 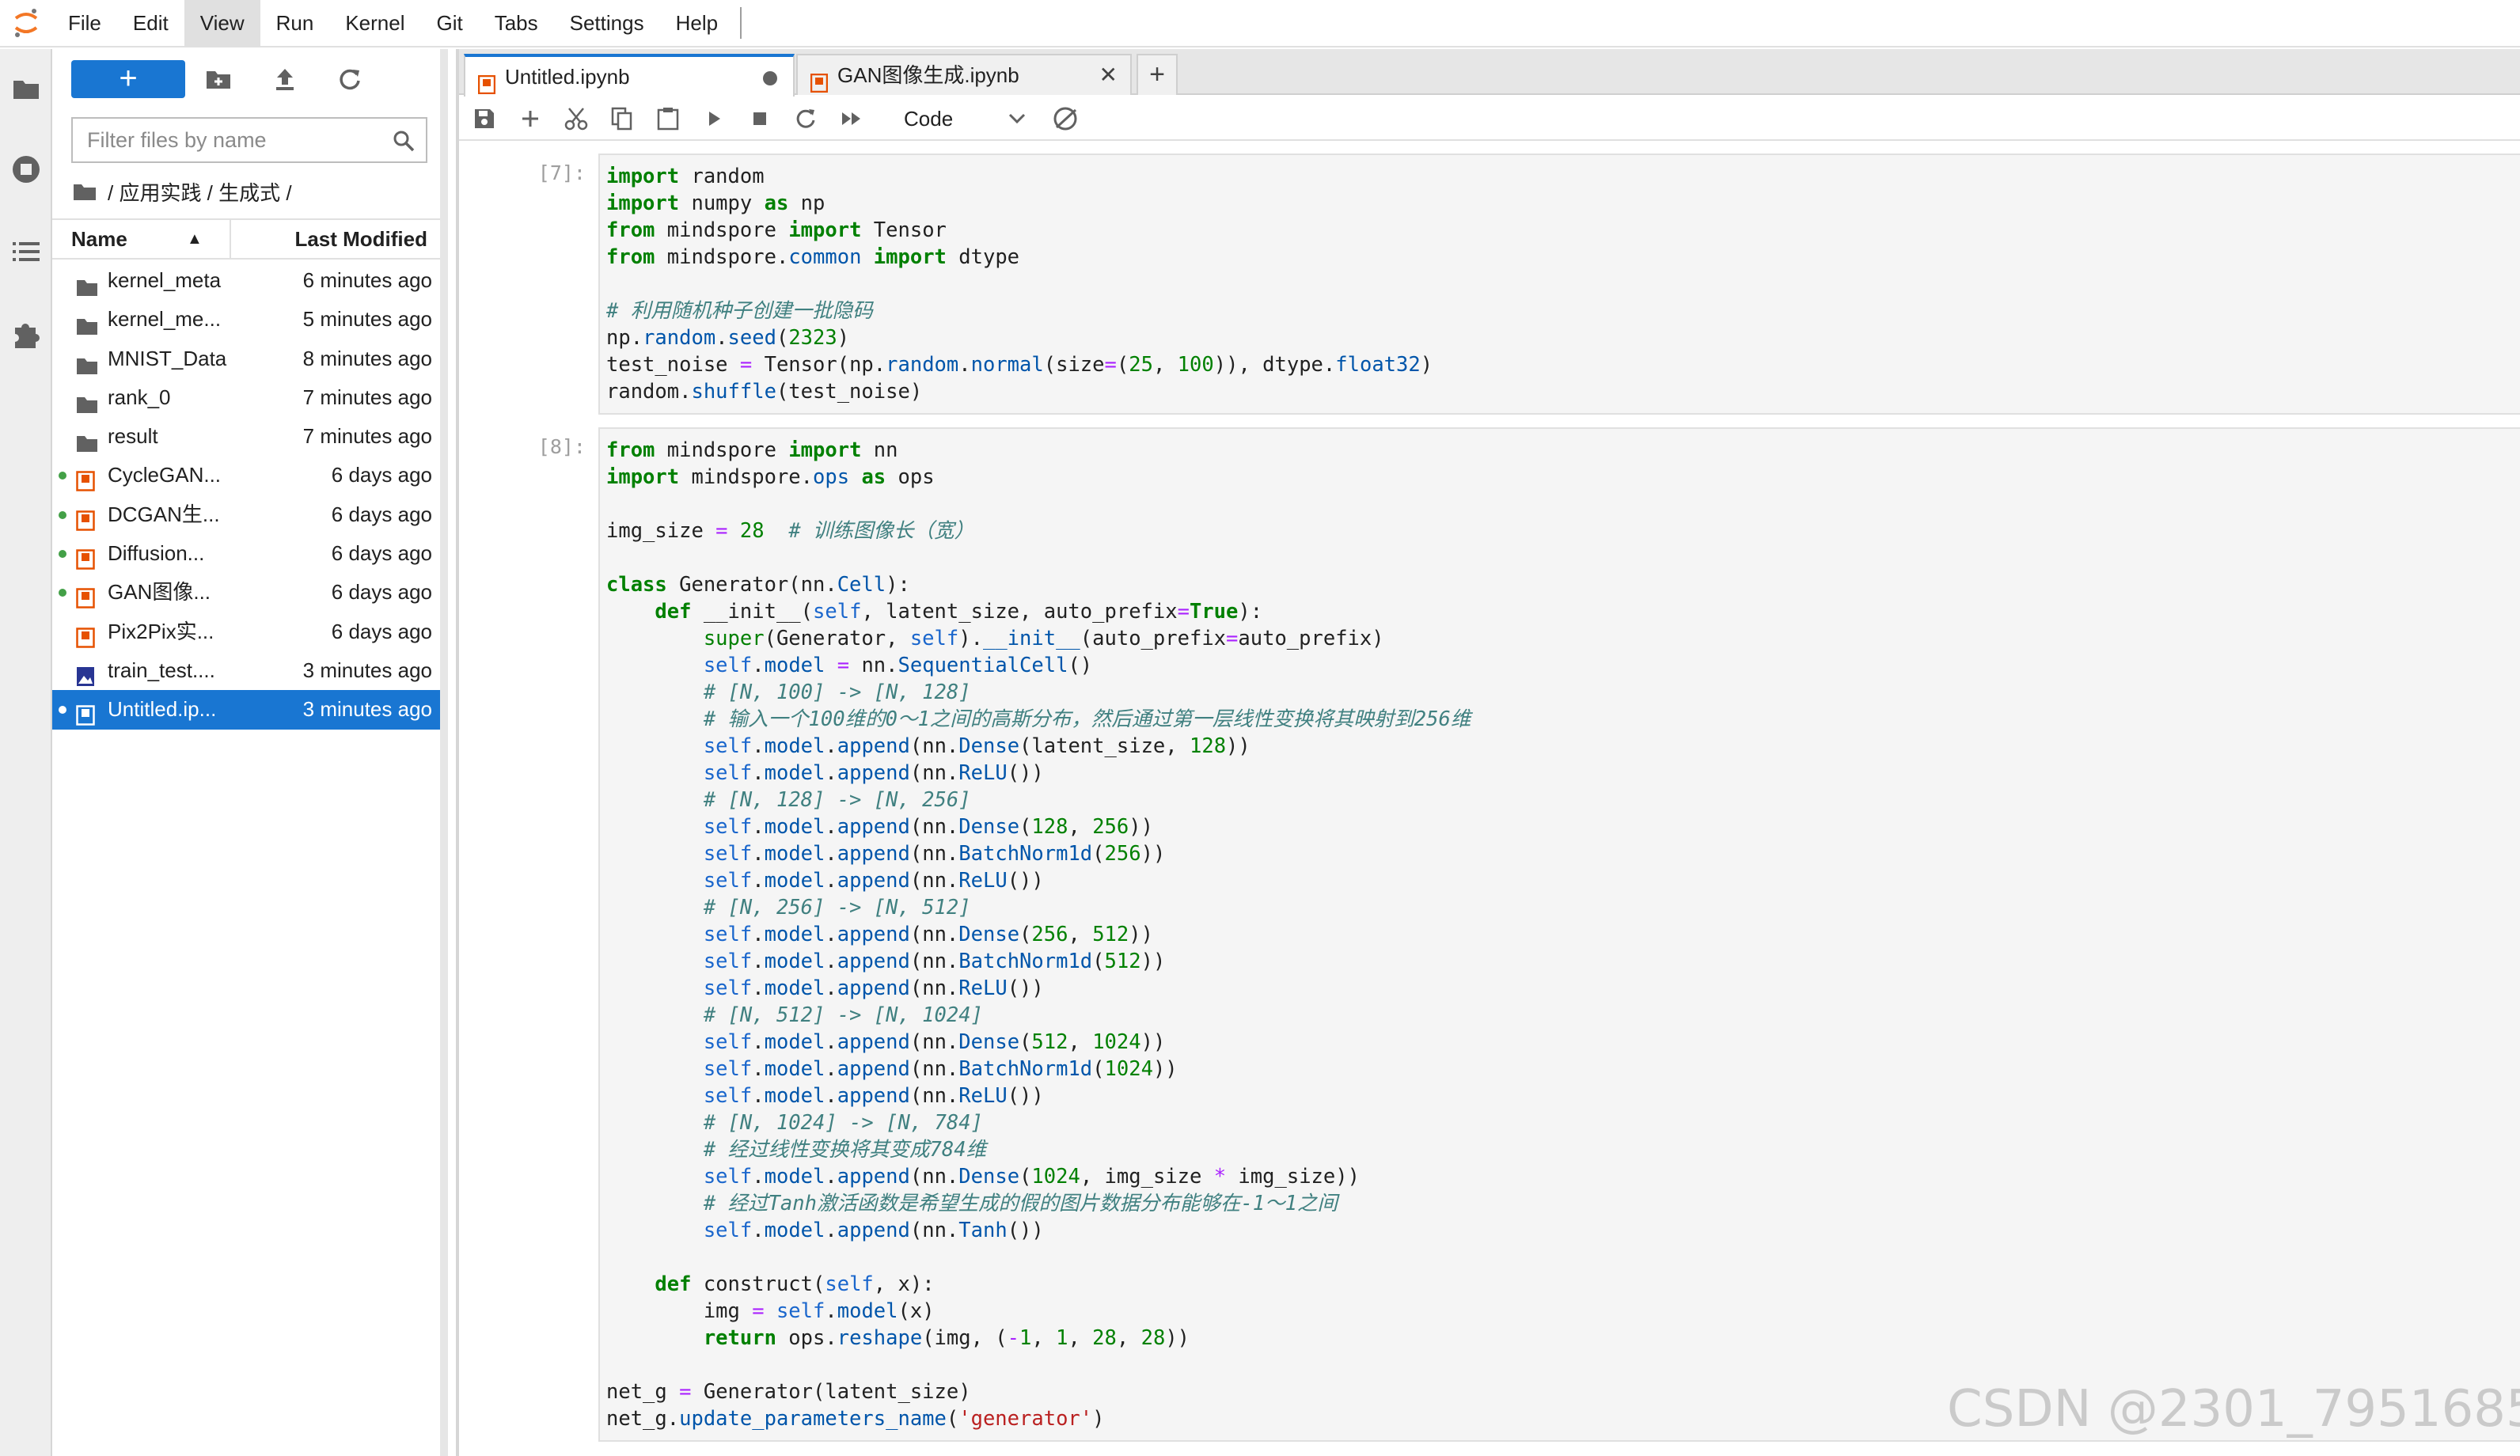 What do you see at coordinates (622, 119) in the screenshot?
I see `copy-icon` at bounding box center [622, 119].